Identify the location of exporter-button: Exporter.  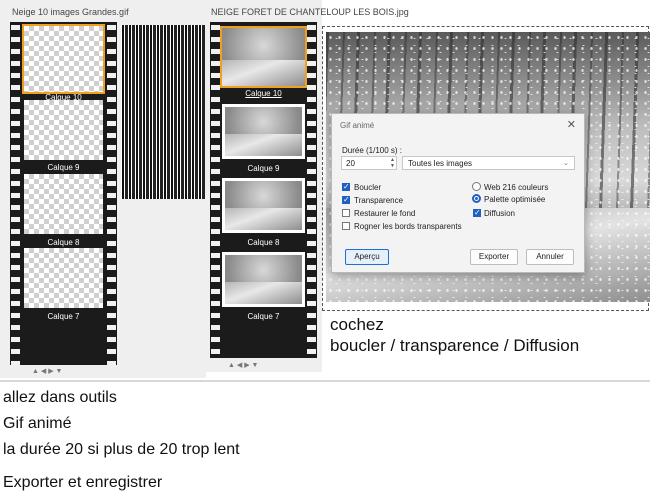
(494, 257).